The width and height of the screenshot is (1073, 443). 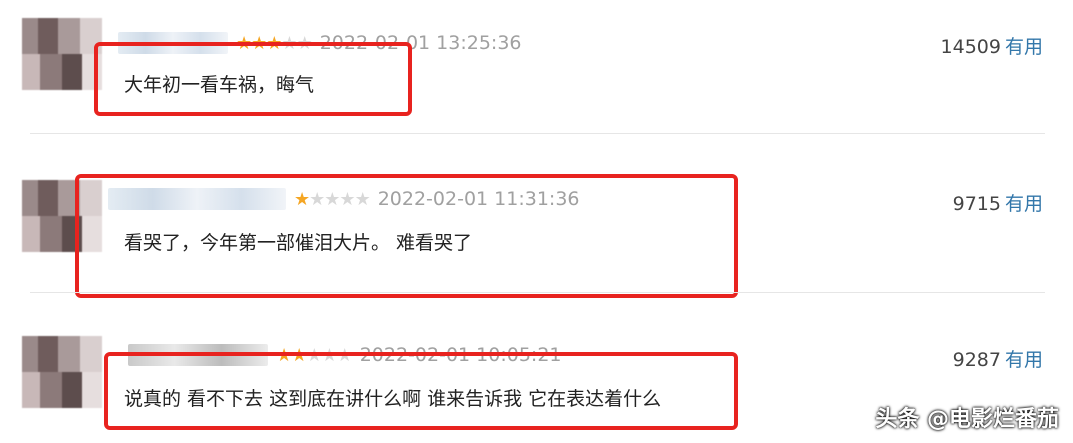 What do you see at coordinates (976, 204) in the screenshot?
I see `helpful-count: 9715` at bounding box center [976, 204].